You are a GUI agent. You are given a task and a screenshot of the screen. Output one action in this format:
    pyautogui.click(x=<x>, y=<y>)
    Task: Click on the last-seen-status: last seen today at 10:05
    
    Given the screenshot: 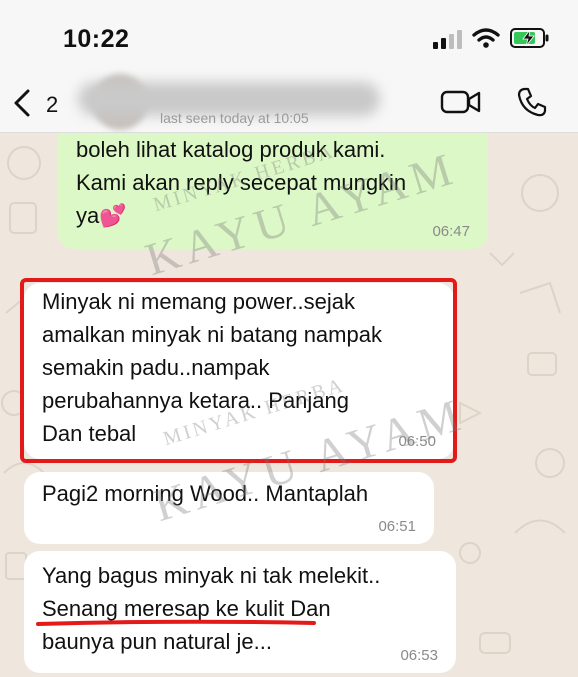 What is the action you would take?
    pyautogui.click(x=234, y=118)
    